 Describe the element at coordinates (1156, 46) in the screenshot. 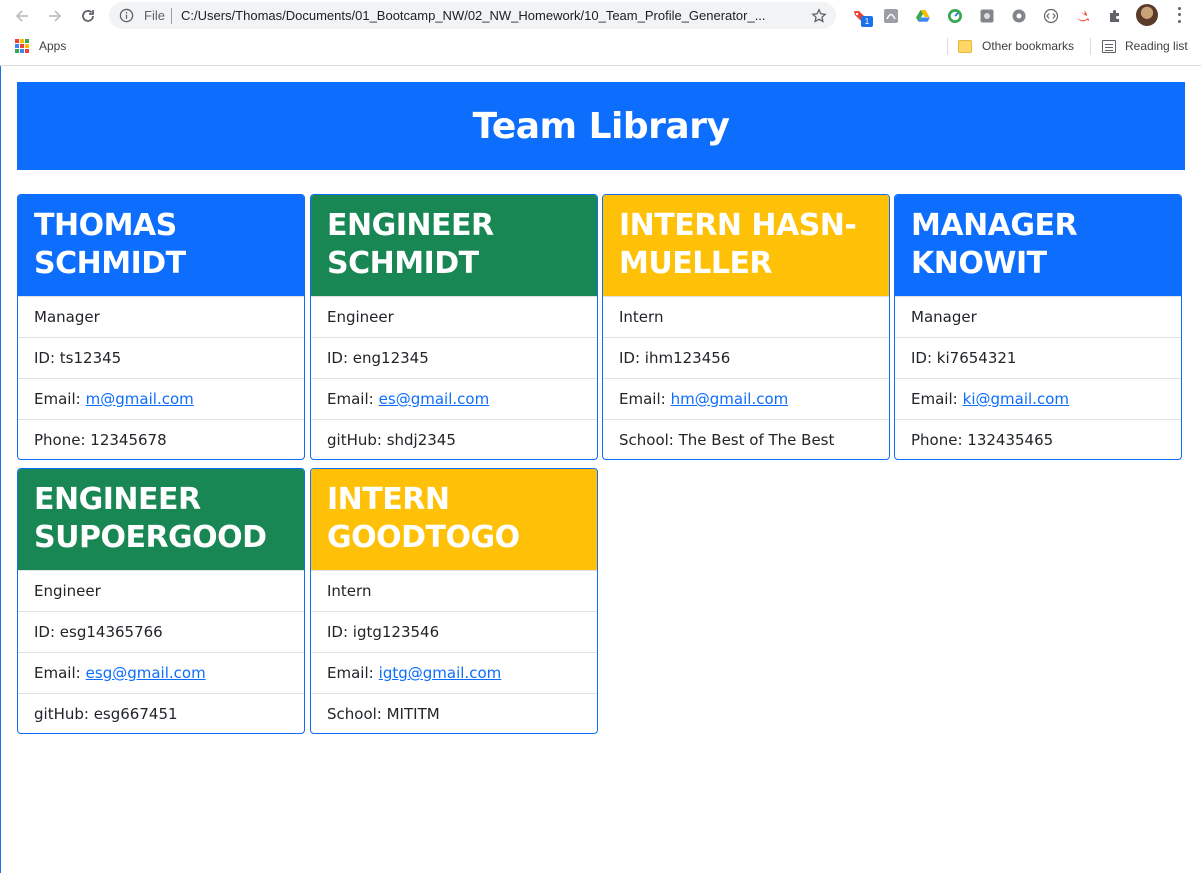

I see `reading-list-label: Reading list` at that location.